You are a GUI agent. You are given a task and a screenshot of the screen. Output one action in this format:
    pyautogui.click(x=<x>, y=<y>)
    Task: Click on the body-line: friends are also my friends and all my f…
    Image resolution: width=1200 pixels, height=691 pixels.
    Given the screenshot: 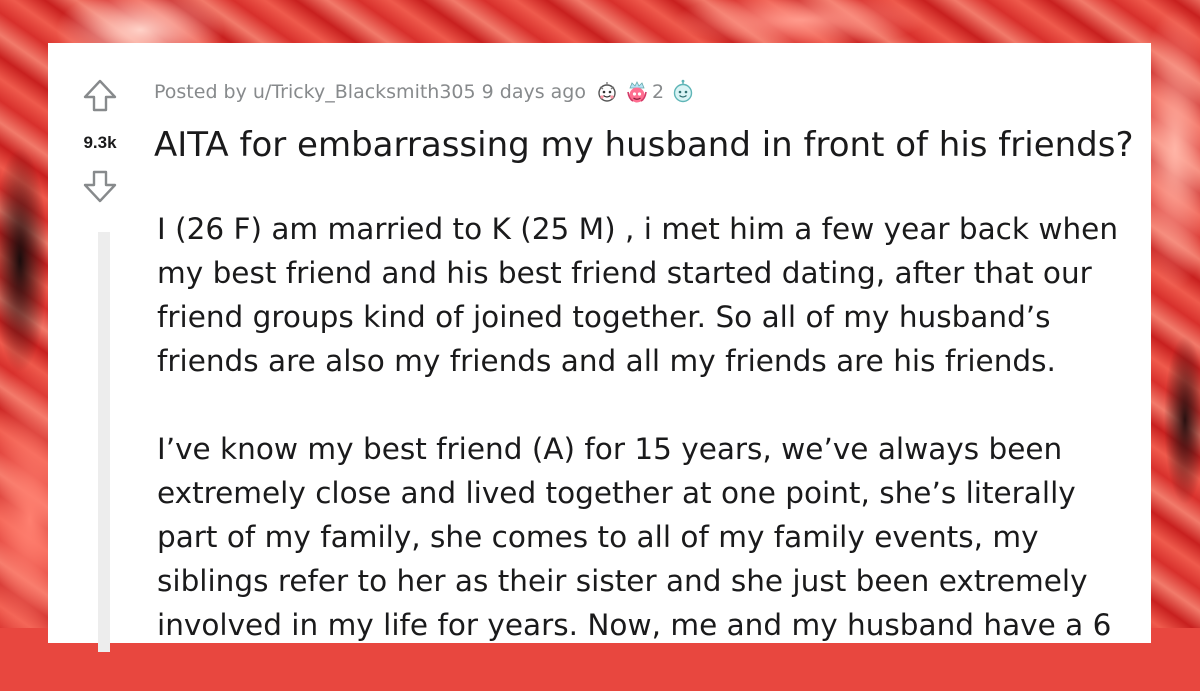 What is the action you would take?
    pyautogui.click(x=606, y=361)
    